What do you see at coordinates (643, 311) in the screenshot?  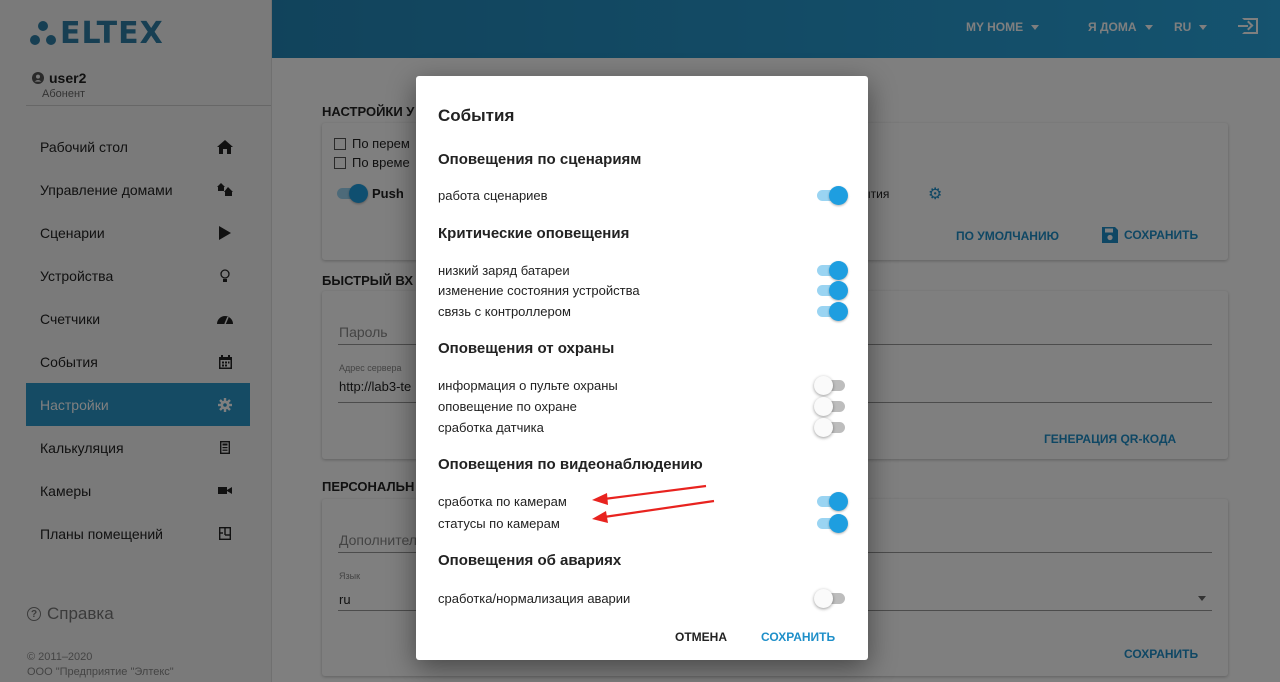 I see `option-controller-connection: связь с контроллером` at bounding box center [643, 311].